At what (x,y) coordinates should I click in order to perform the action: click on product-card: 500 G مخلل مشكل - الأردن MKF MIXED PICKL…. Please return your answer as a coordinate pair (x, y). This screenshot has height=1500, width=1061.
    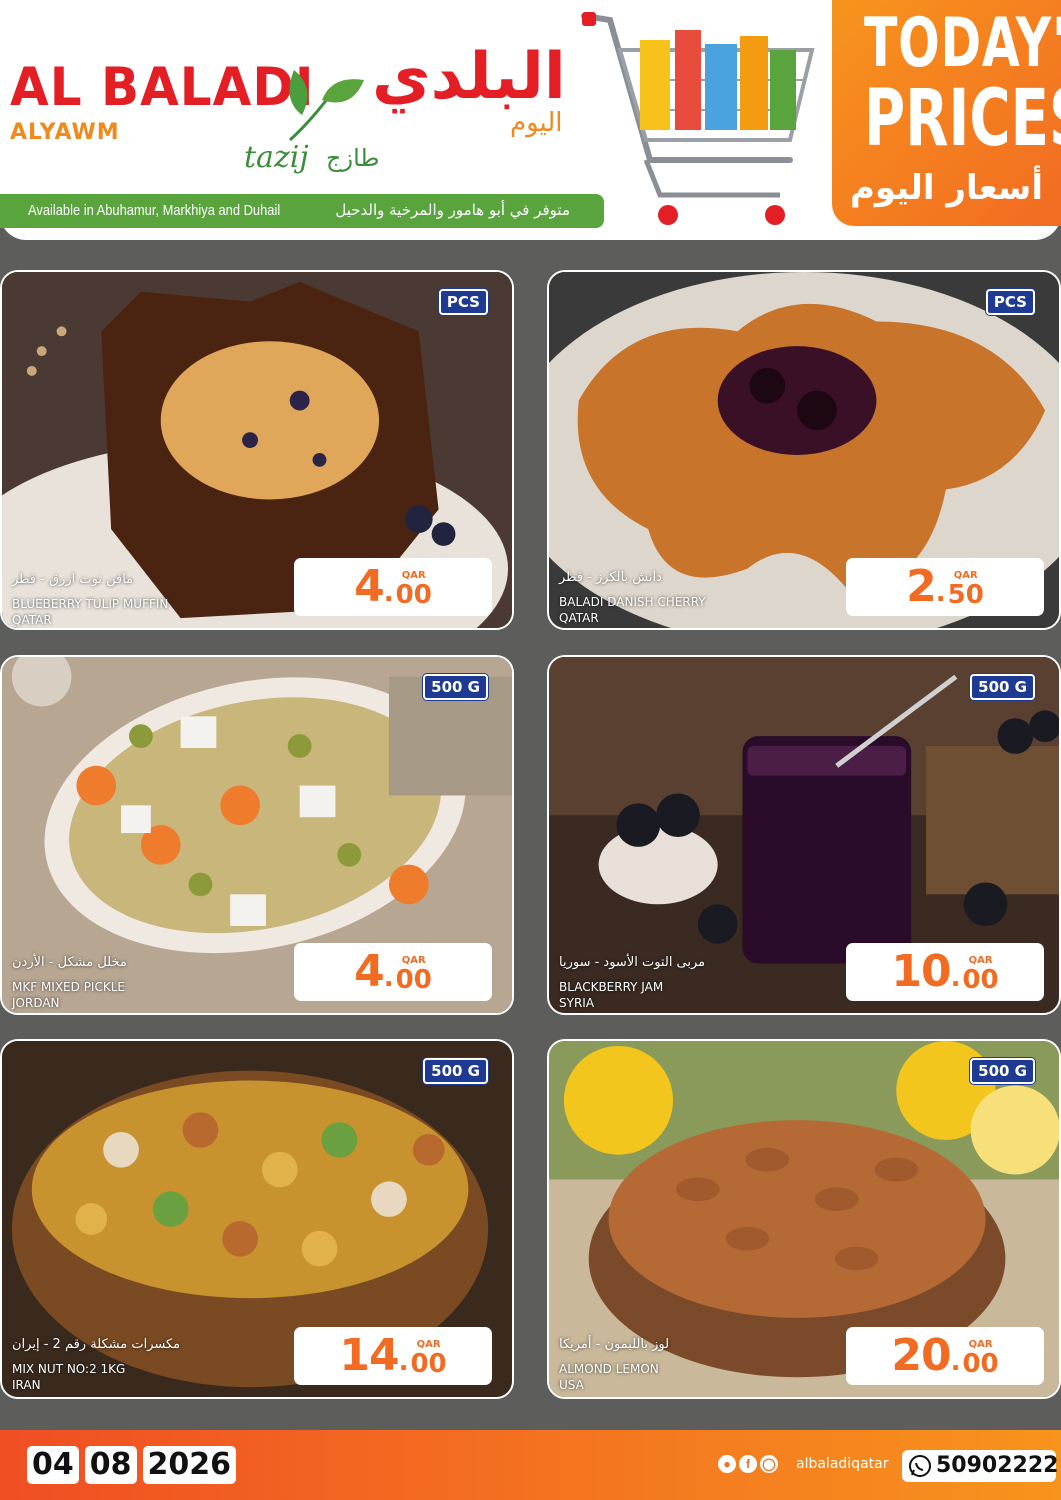
    Looking at the image, I should click on (257, 835).